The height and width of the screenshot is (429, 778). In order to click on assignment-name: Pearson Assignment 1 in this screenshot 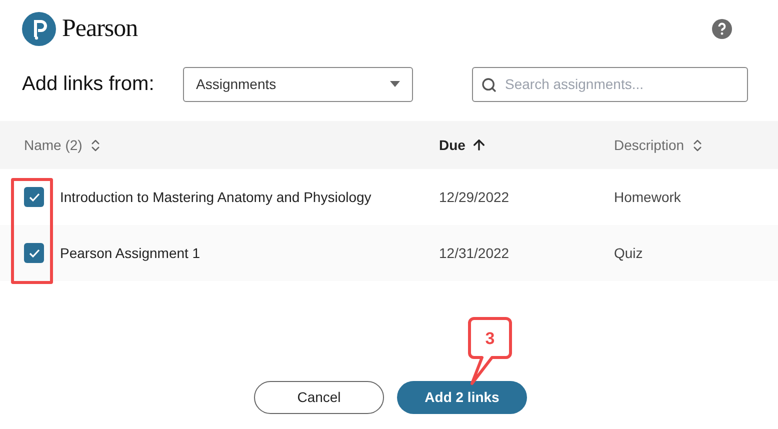, I will do `click(130, 253)`.